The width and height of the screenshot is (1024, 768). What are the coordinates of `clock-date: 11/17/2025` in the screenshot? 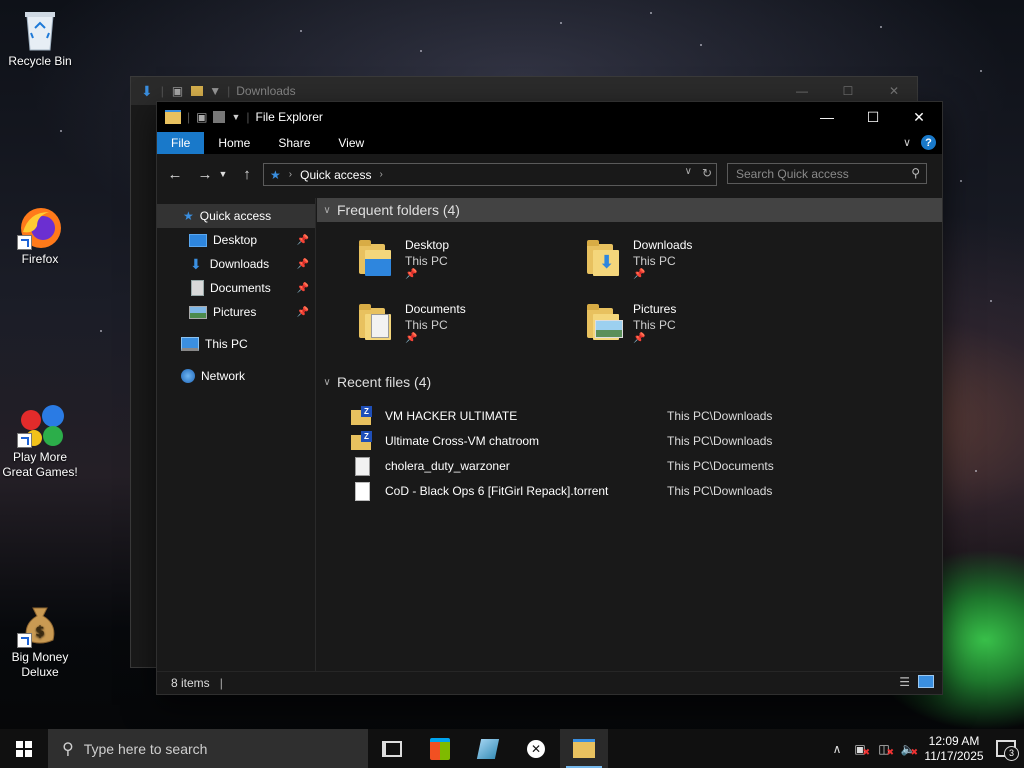 It's located at (954, 755).